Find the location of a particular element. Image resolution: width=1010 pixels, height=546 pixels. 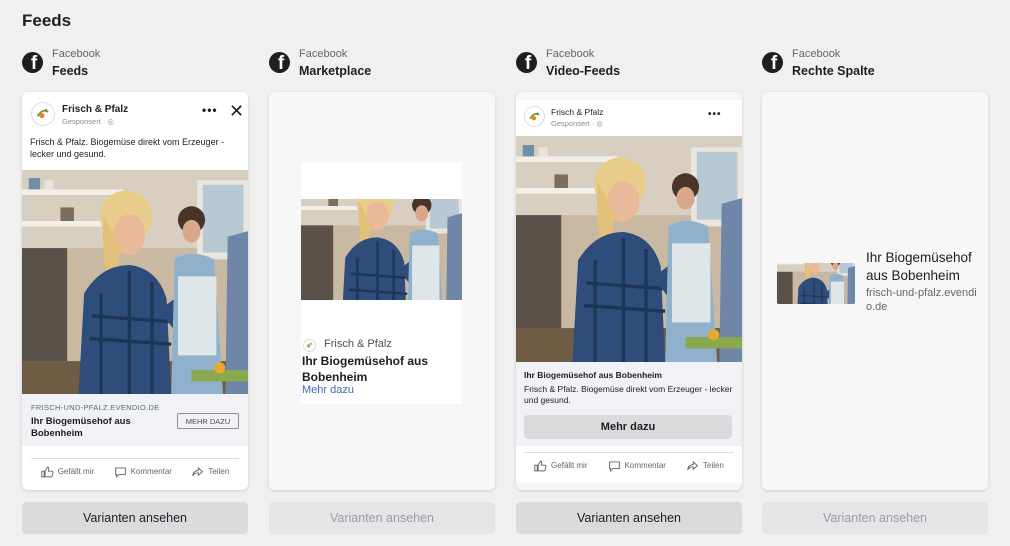

page-title: Feeds is located at coordinates (47, 20).